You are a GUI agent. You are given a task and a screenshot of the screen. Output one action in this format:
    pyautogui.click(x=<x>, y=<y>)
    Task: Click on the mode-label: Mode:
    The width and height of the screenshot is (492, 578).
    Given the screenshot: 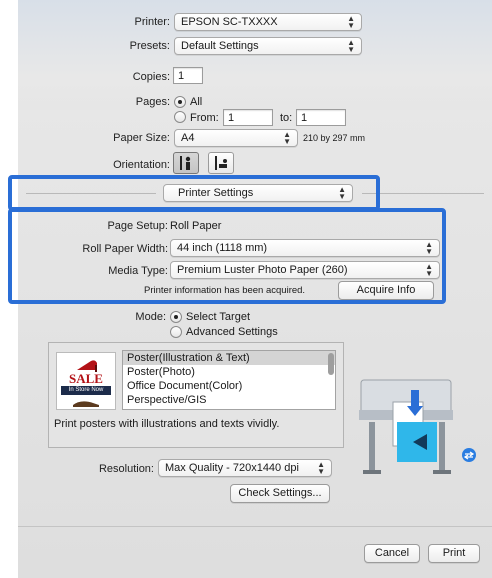 What is the action you would take?
    pyautogui.click(x=150, y=317)
    